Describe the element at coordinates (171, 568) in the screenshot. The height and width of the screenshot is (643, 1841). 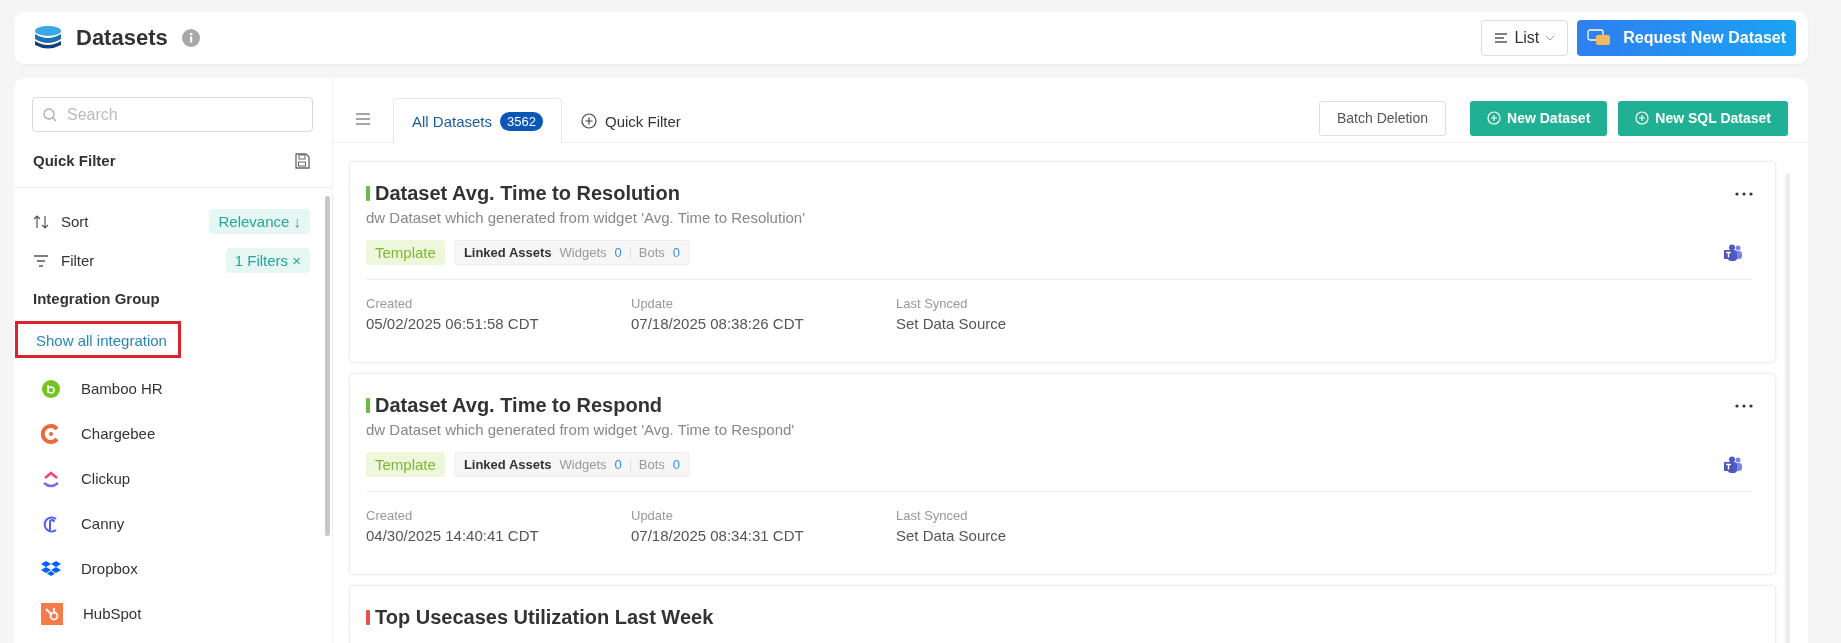
I see `integration-item: Dropbox` at that location.